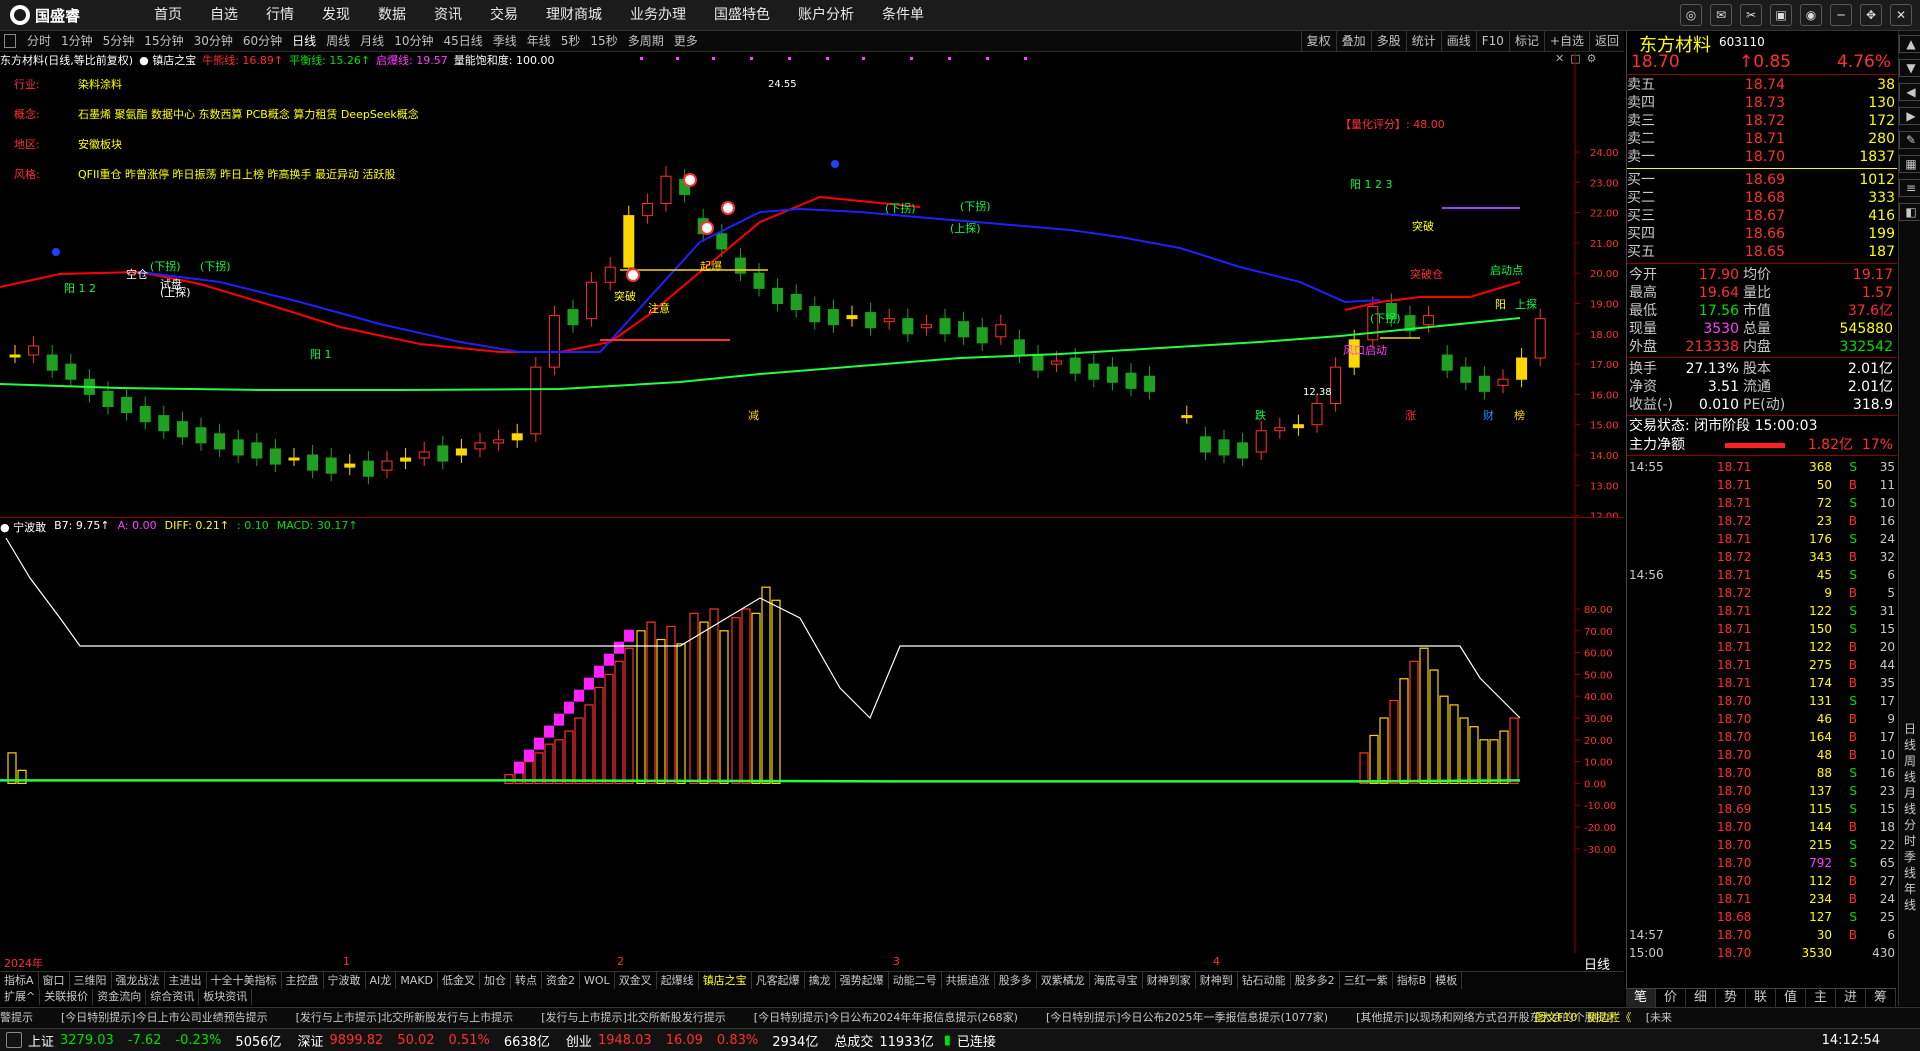 The image size is (1920, 1051). Describe the element at coordinates (1791, 998) in the screenshot. I see `quote-tab: 值` at that location.